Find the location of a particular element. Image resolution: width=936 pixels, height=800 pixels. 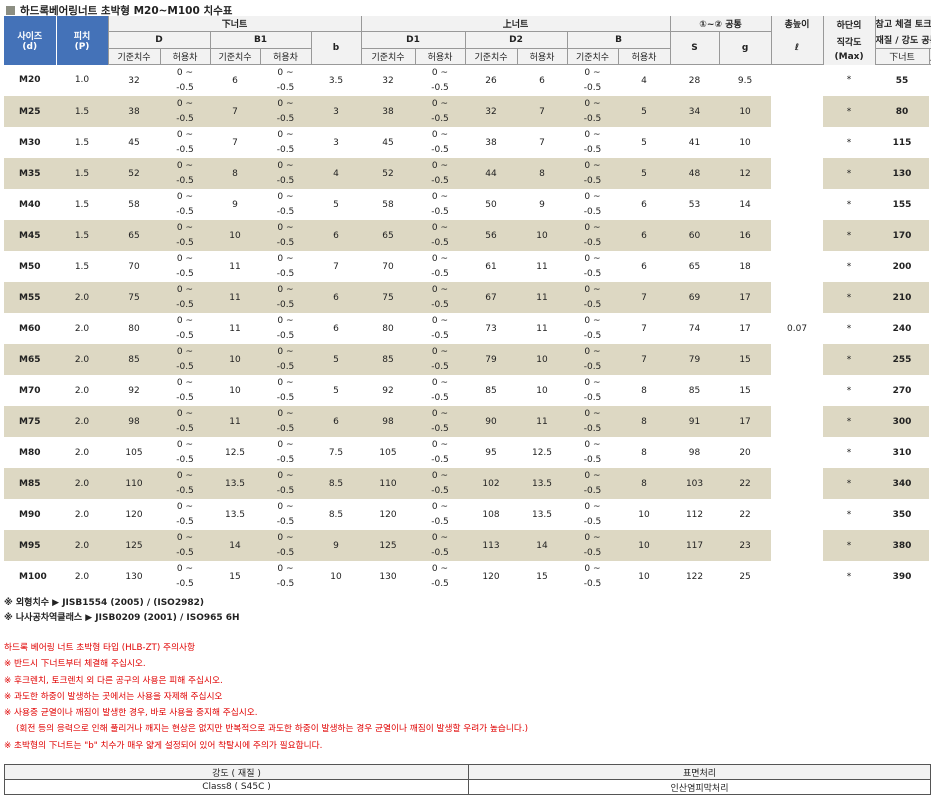

b-cell: 4 is located at coordinates (336, 173).